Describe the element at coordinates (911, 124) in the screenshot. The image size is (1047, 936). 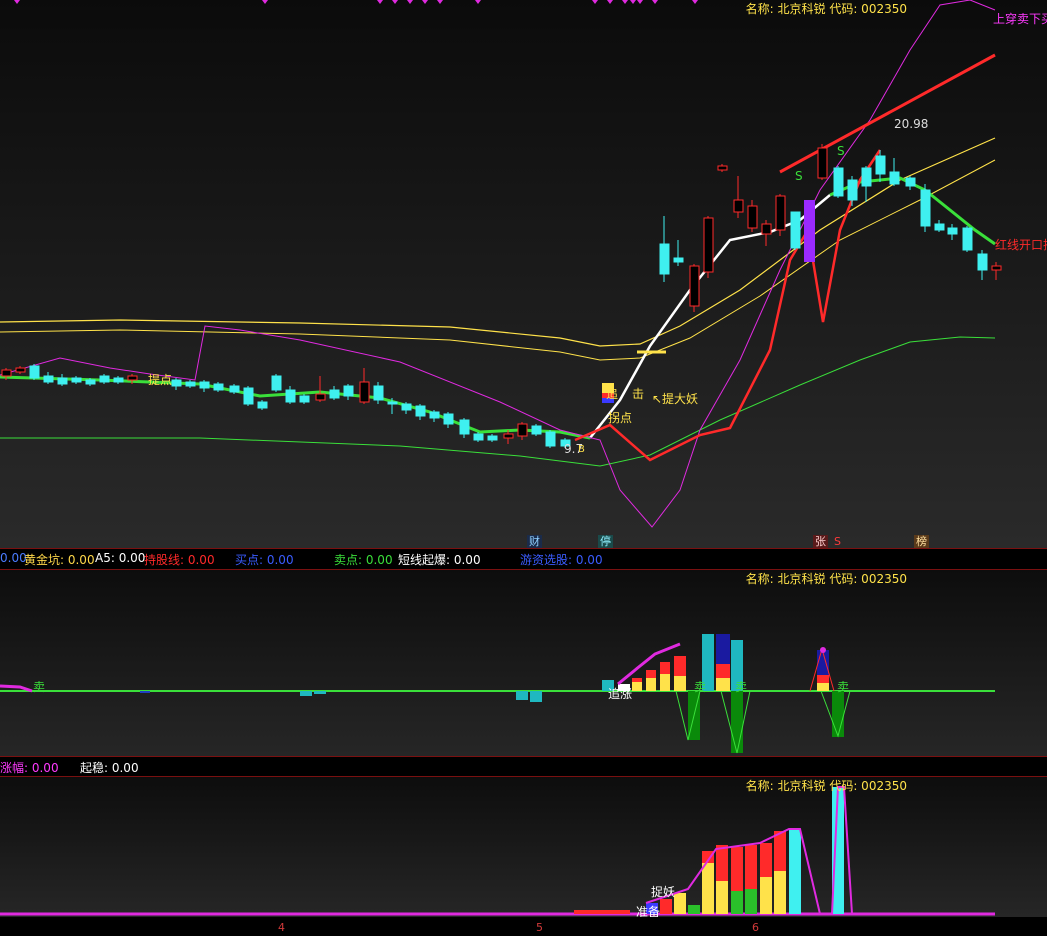
I see `peak-price-label: 20.98` at that location.